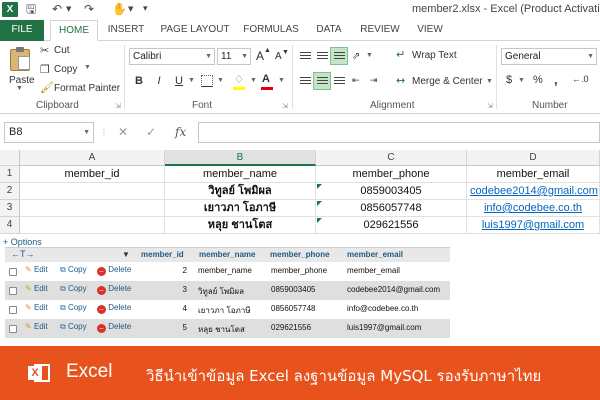  What do you see at coordinates (329, 30) in the screenshot?
I see `tab-data: DATA` at bounding box center [329, 30].